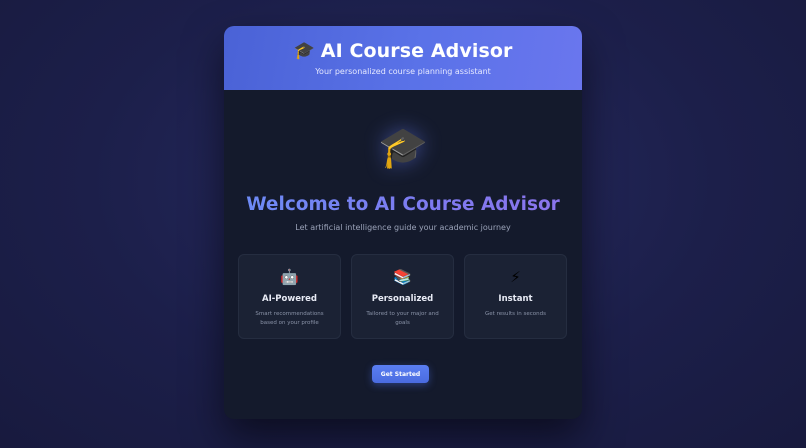 Image resolution: width=806 pixels, height=448 pixels. I want to click on books-icon: 📚, so click(402, 277).